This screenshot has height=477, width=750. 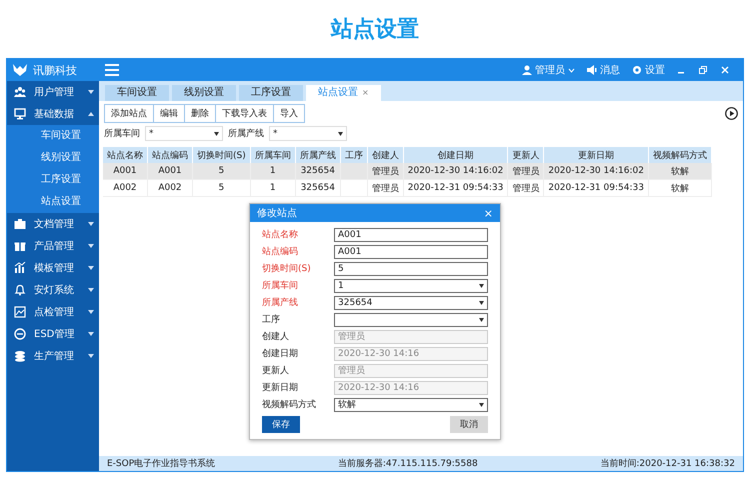 I want to click on close-button: ×, so click(x=488, y=213).